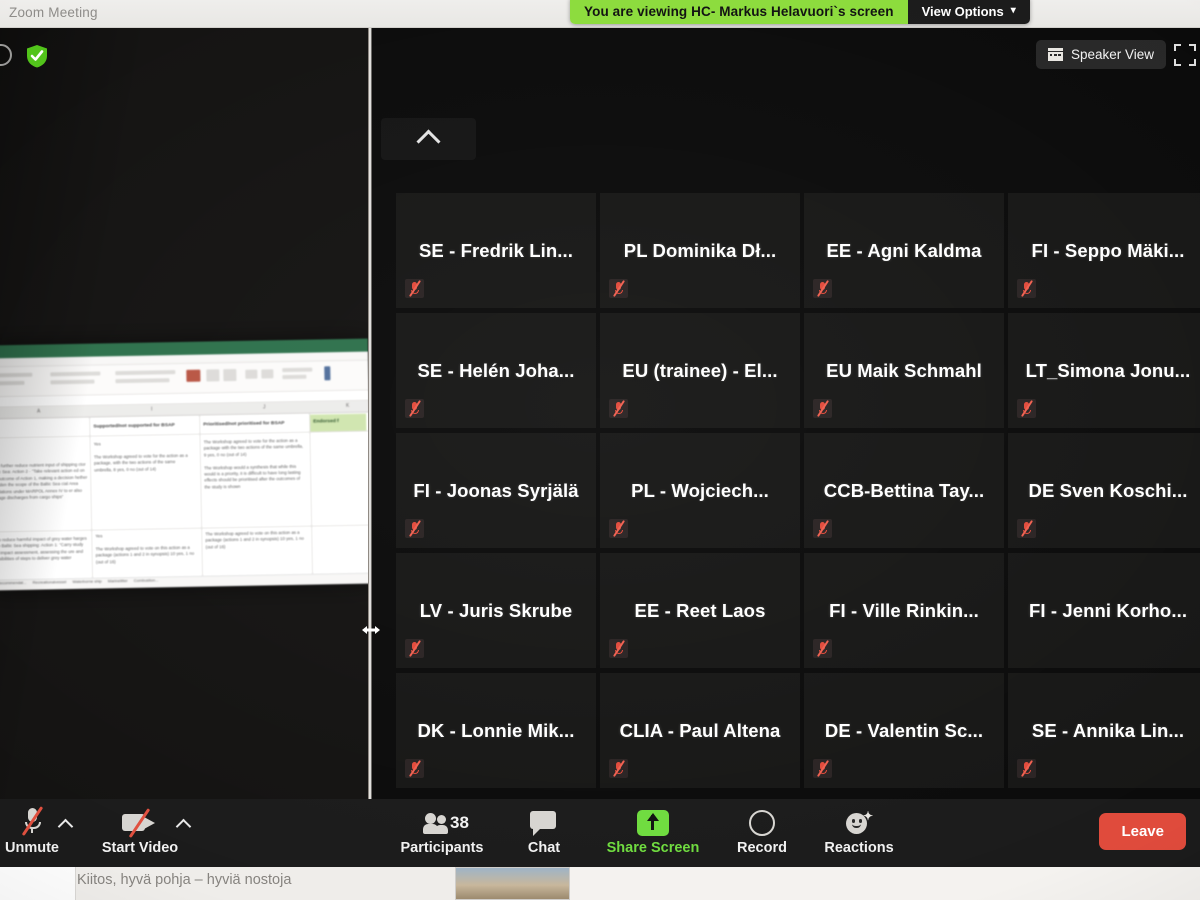  I want to click on share-screen-button: Share Screen, so click(653, 830).